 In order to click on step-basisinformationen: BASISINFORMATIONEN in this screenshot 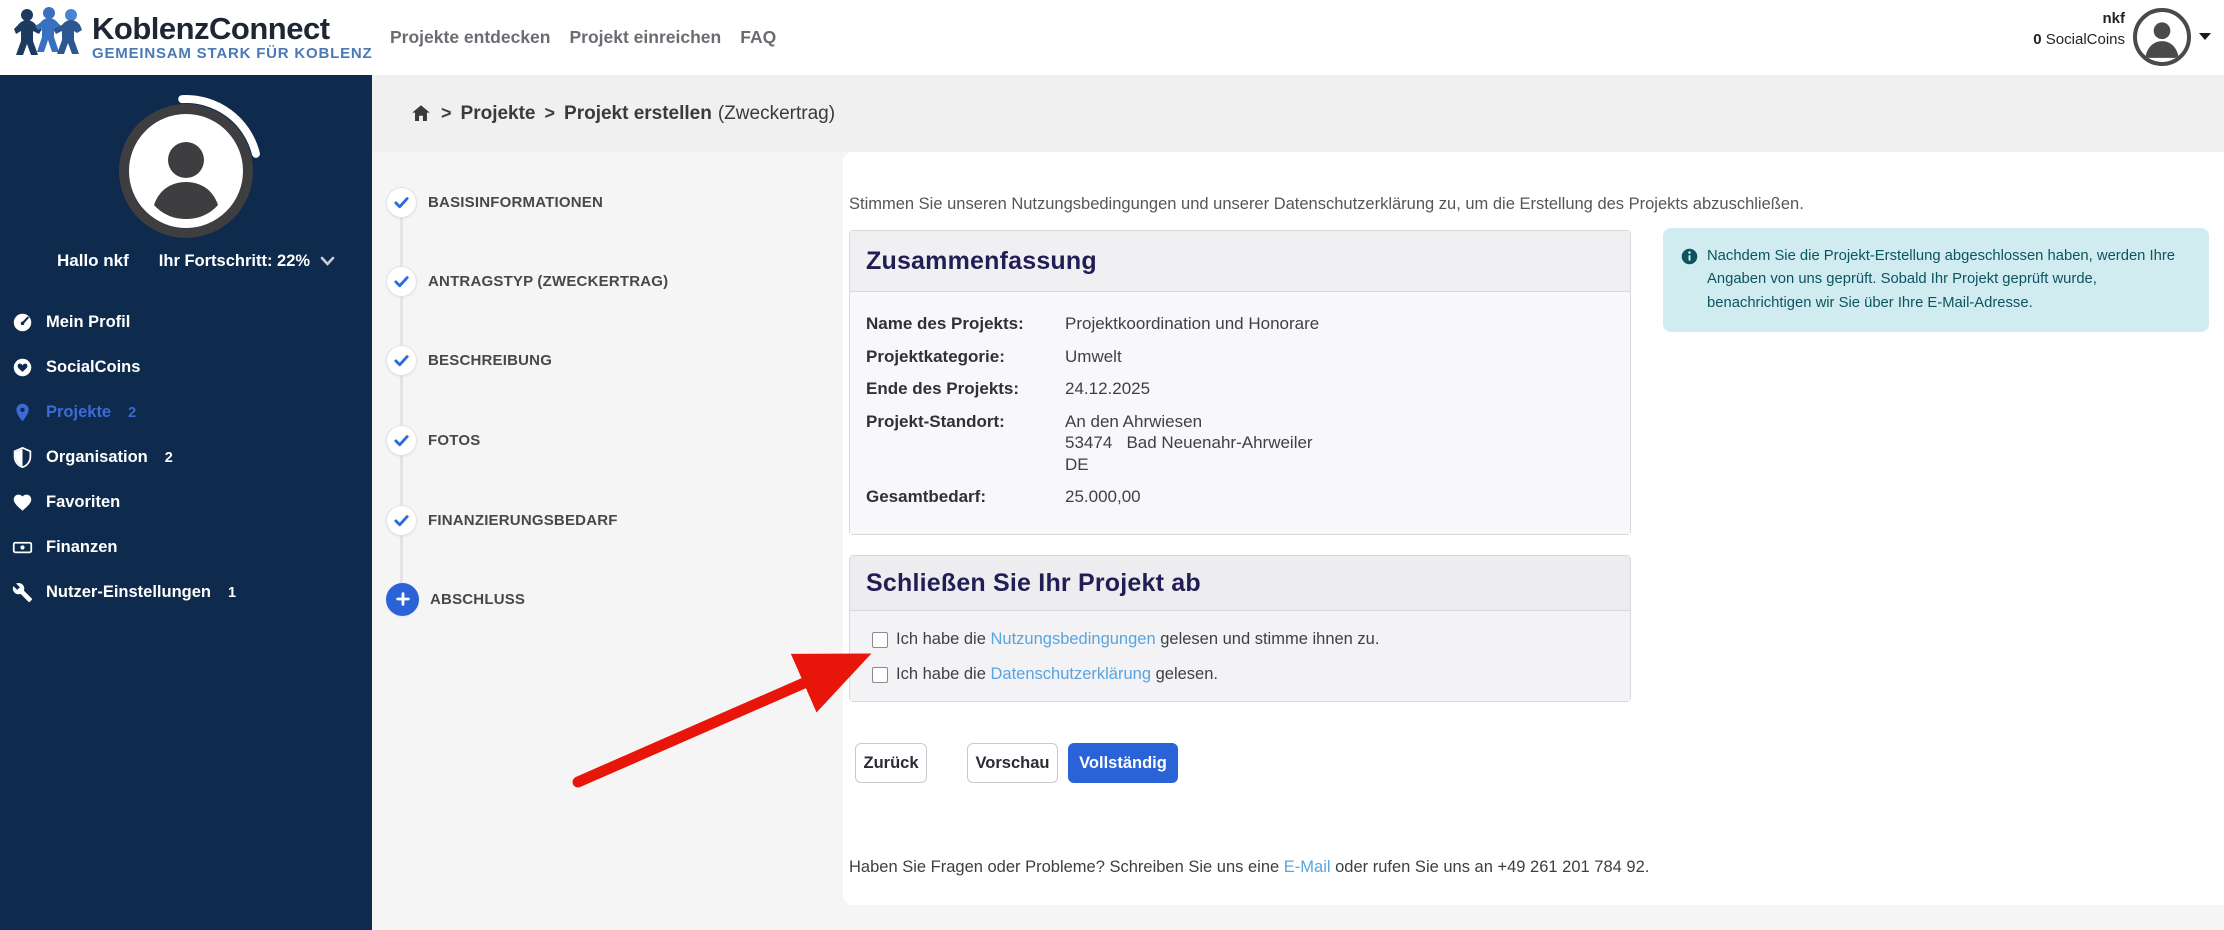, I will do `click(494, 202)`.